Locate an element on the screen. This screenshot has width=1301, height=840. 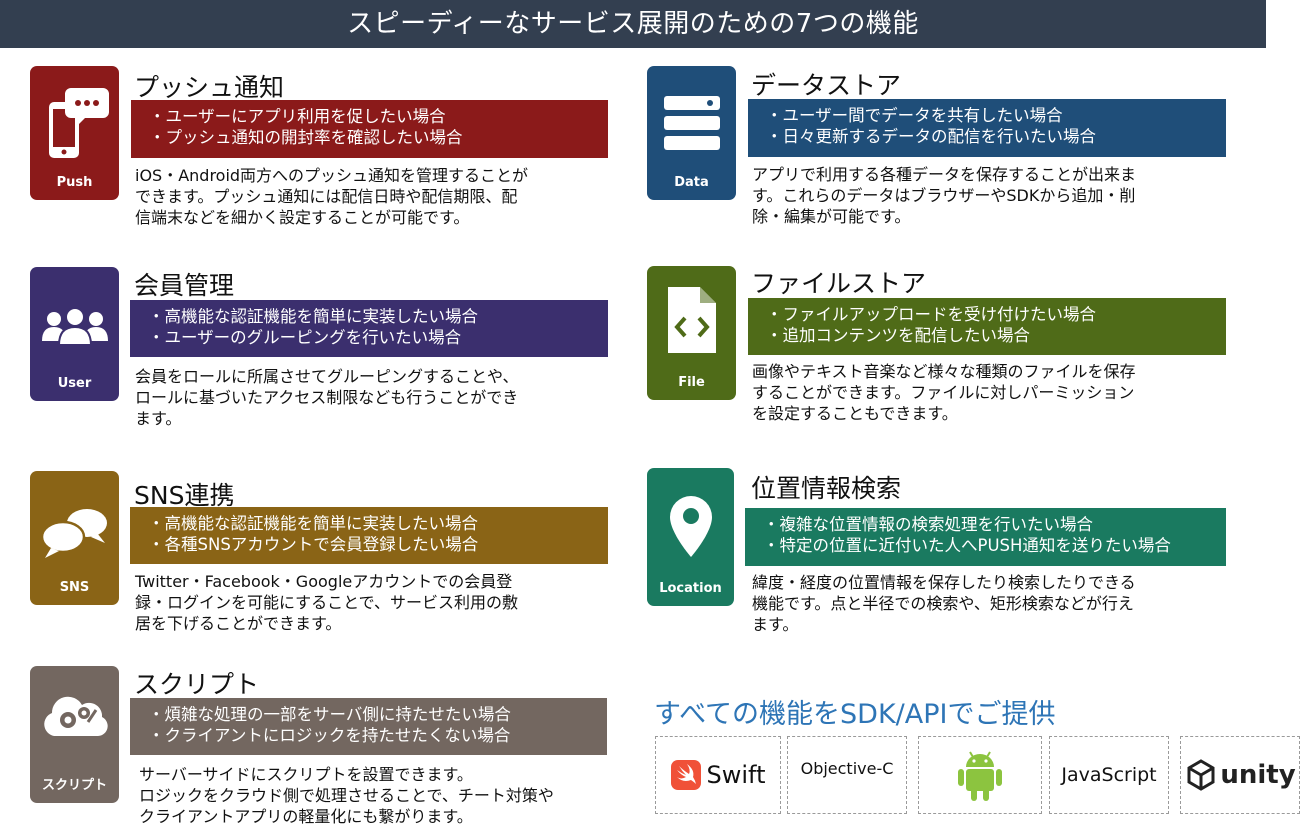
tile-label: Push is located at coordinates (74, 182).